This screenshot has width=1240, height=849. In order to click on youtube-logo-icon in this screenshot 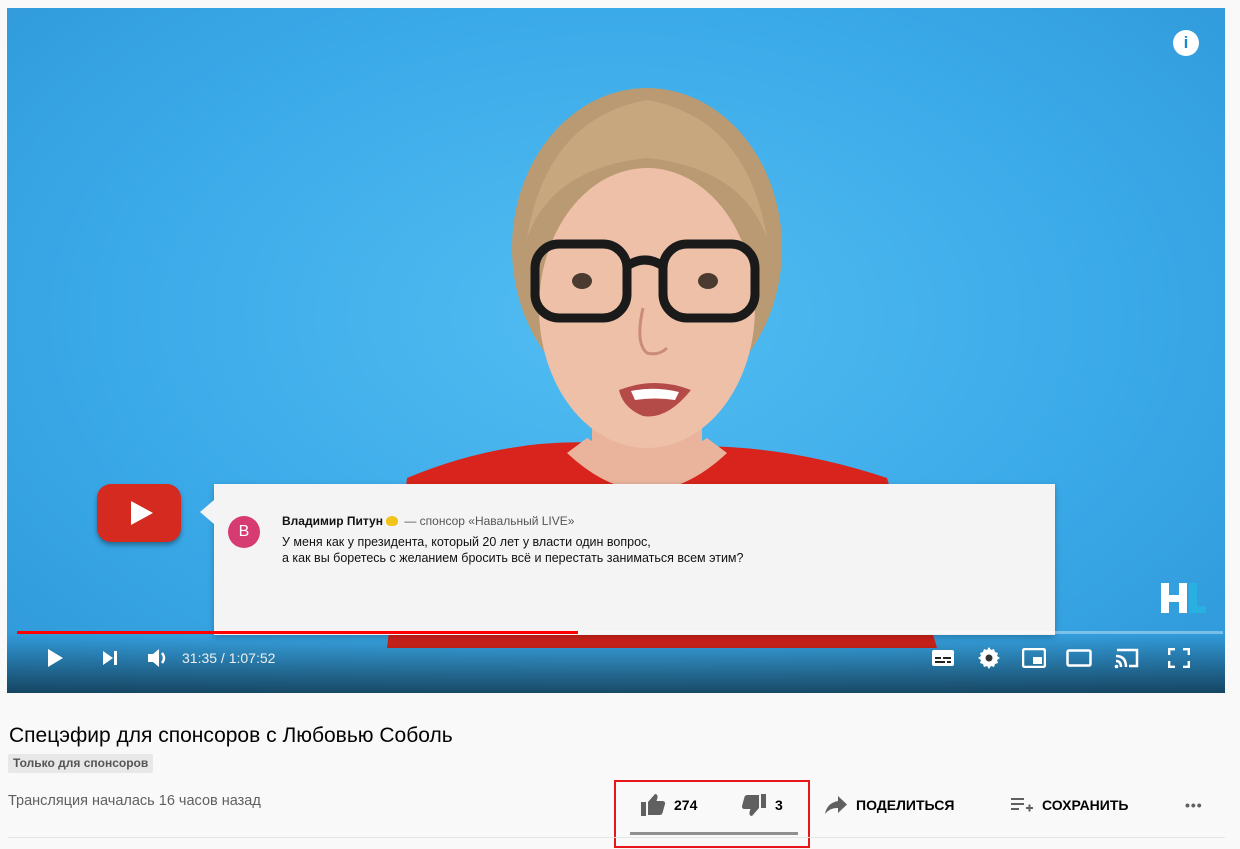, I will do `click(139, 513)`.